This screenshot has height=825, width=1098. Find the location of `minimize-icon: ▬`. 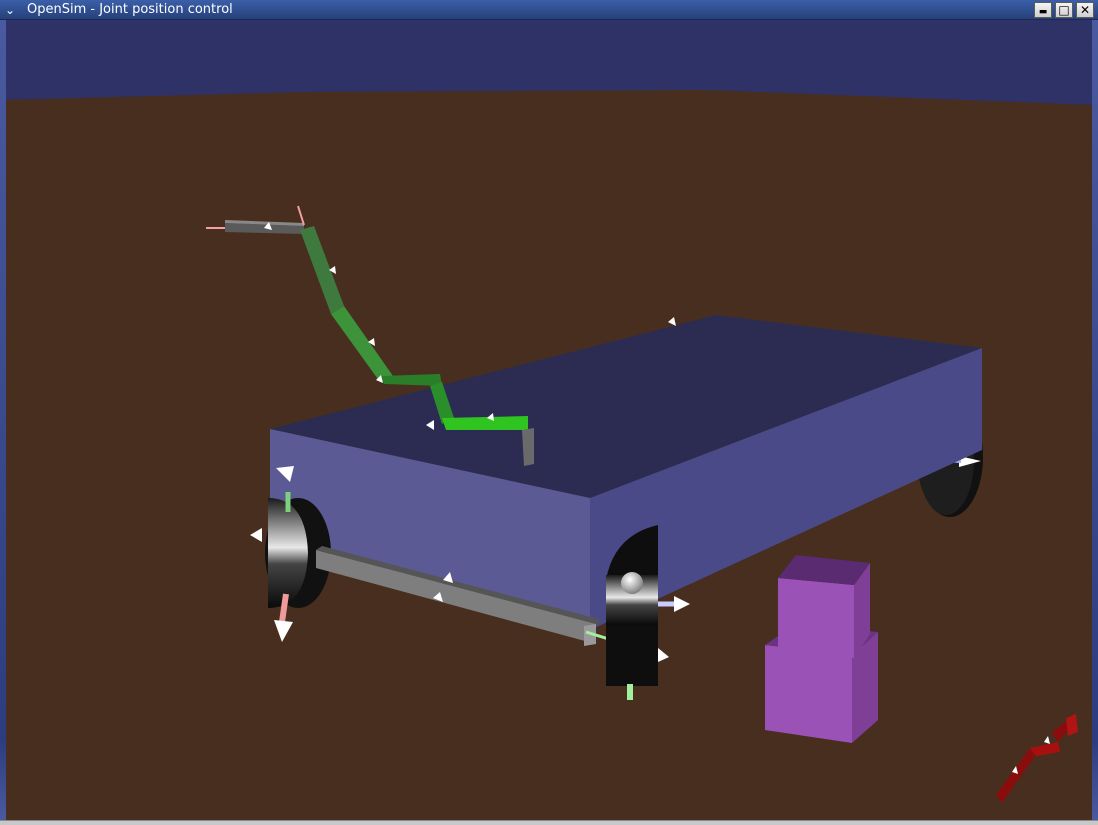

minimize-icon: ▬ is located at coordinates (1043, 12).